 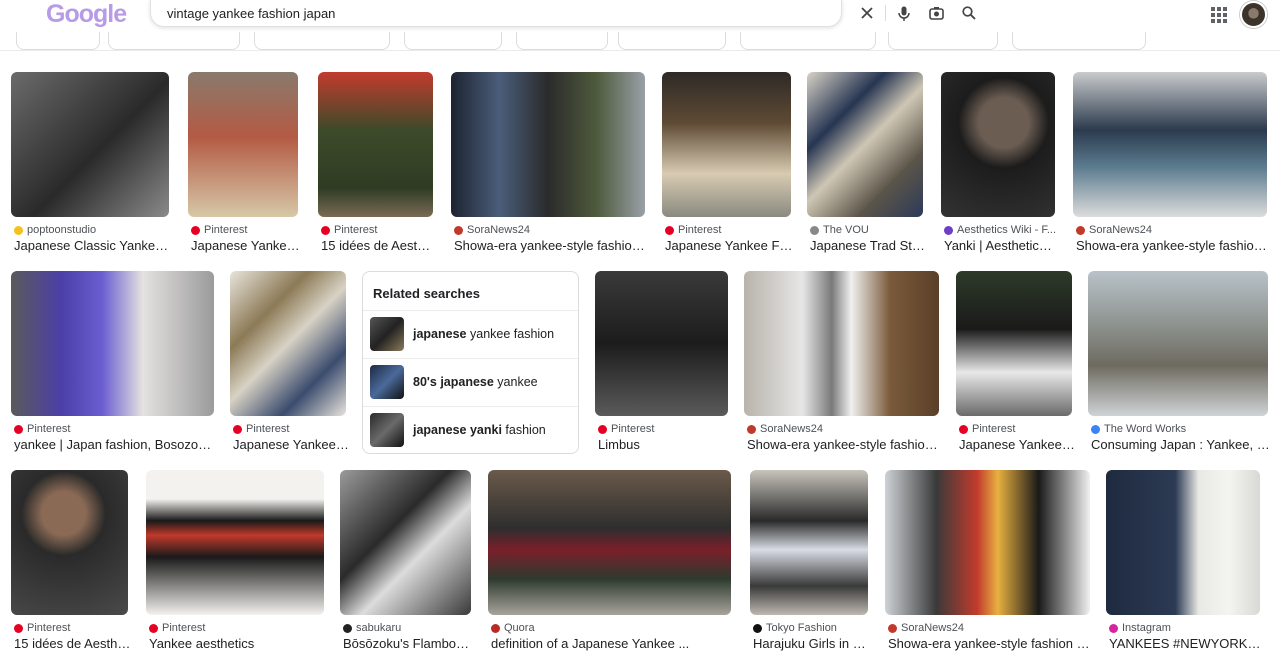 I want to click on header-divider, so click(x=640, y=50).